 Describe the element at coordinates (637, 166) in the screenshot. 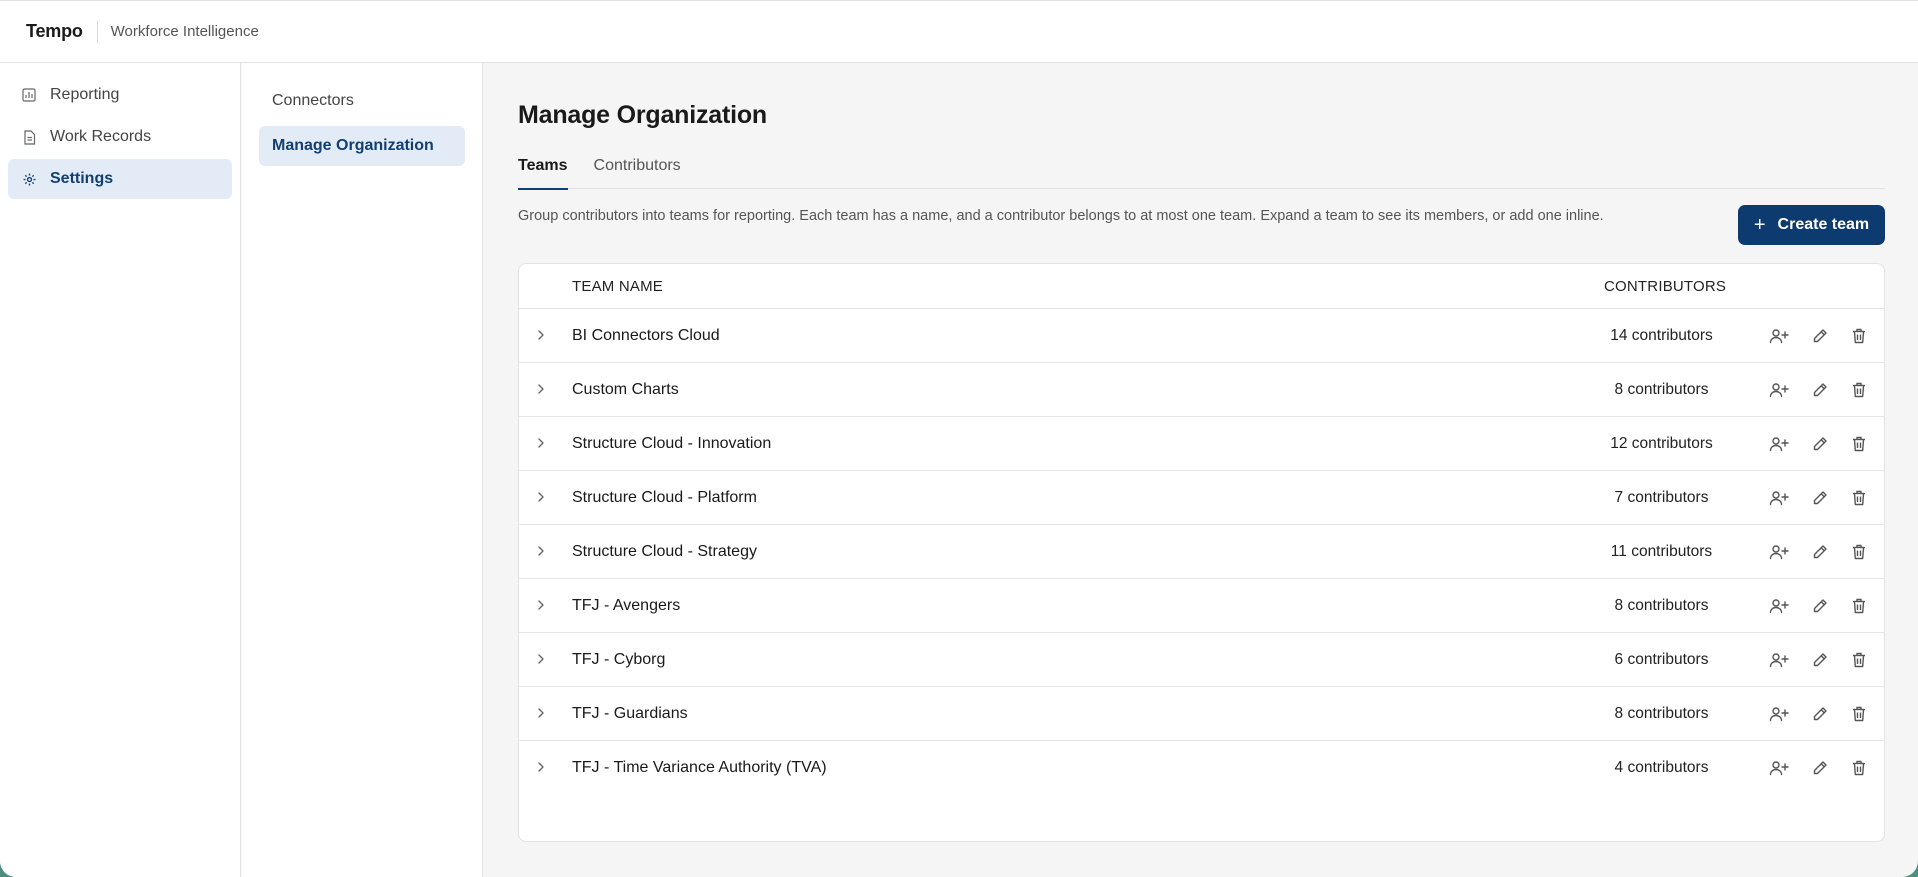

I see `tab-contributors: Contributors` at that location.